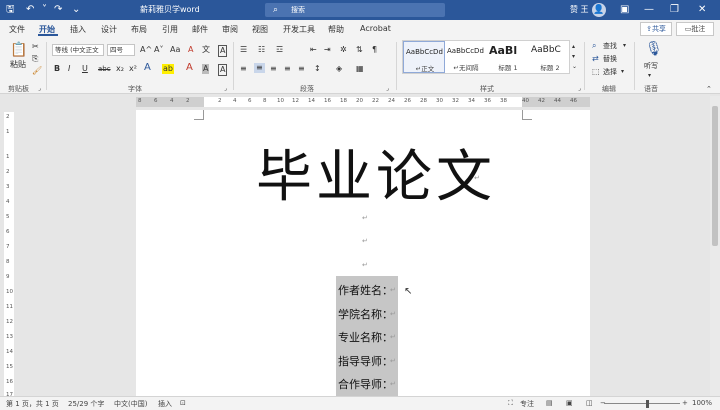 The height and width of the screenshot is (410, 720). Describe the element at coordinates (223, 70) in the screenshot. I see `char-border-button: A` at that location.